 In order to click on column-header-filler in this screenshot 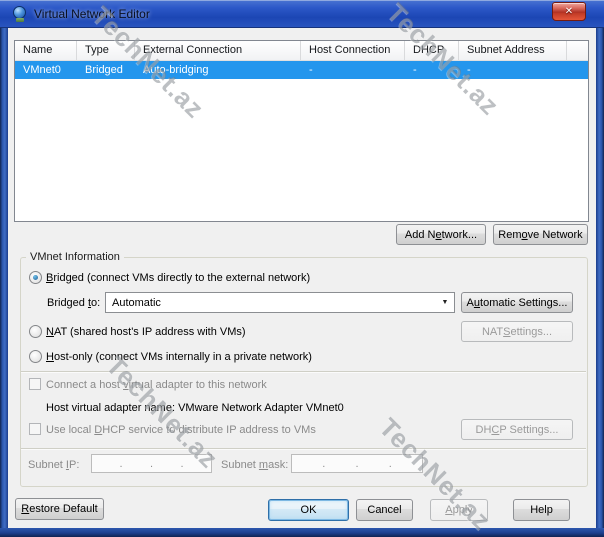, I will do `click(577, 50)`.